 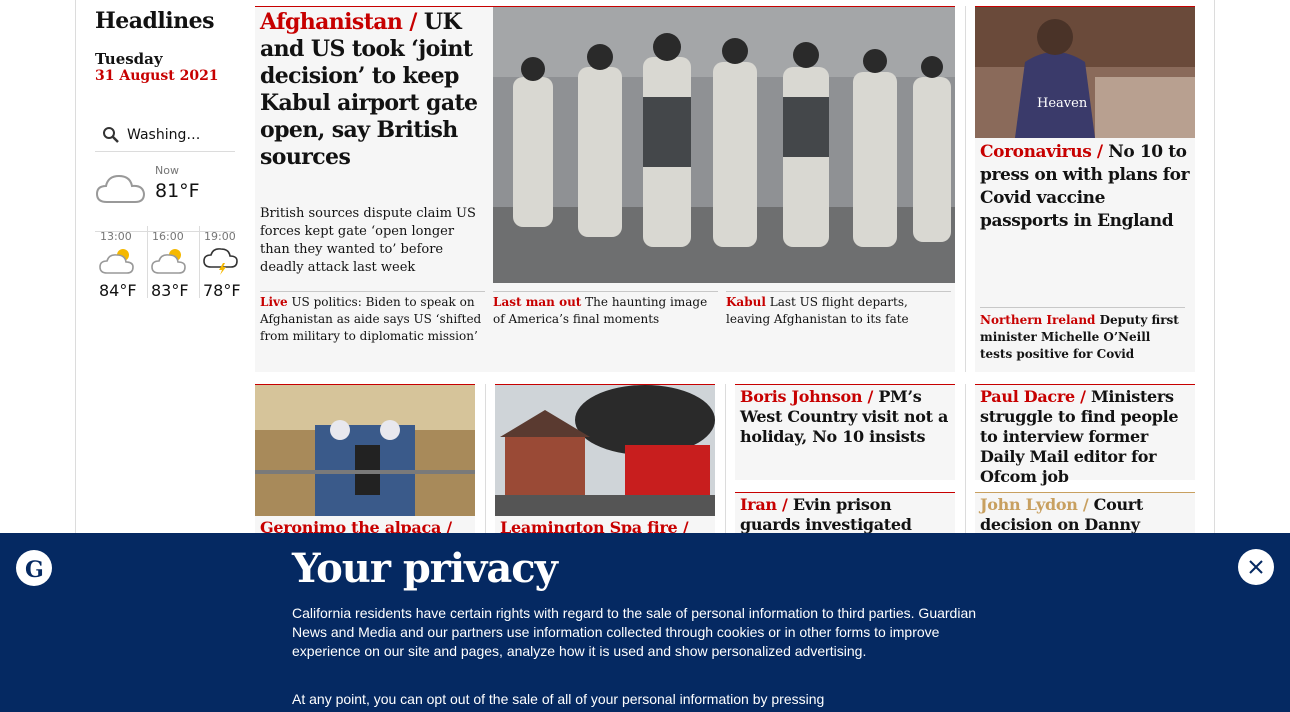 I want to click on story-card-alpaca: Geronimo the alpaca /, so click(x=365, y=460).